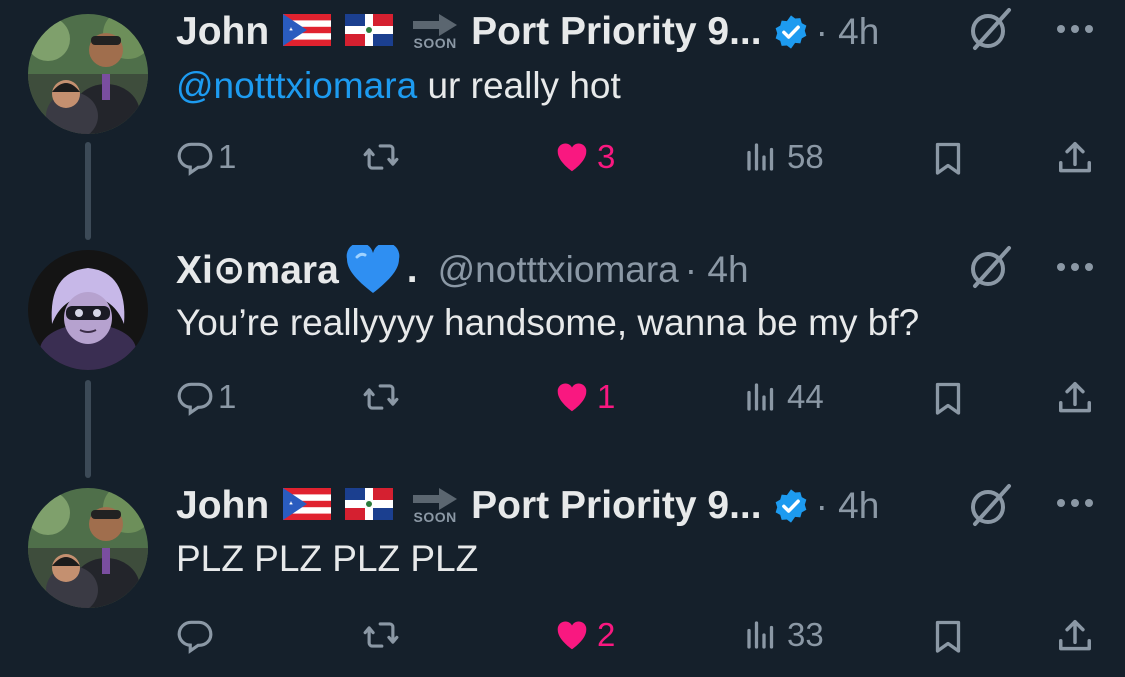  What do you see at coordinates (524, 85) in the screenshot?
I see `tweet-text-content: ur really hot` at bounding box center [524, 85].